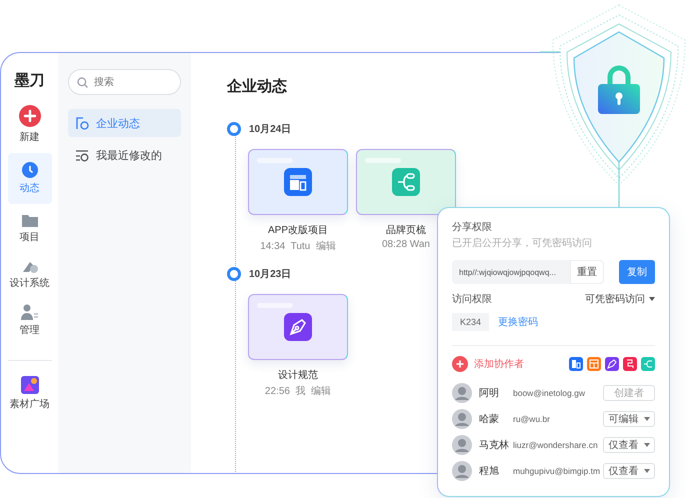  Describe the element at coordinates (82, 155) in the screenshot. I see `history-icon` at that location.